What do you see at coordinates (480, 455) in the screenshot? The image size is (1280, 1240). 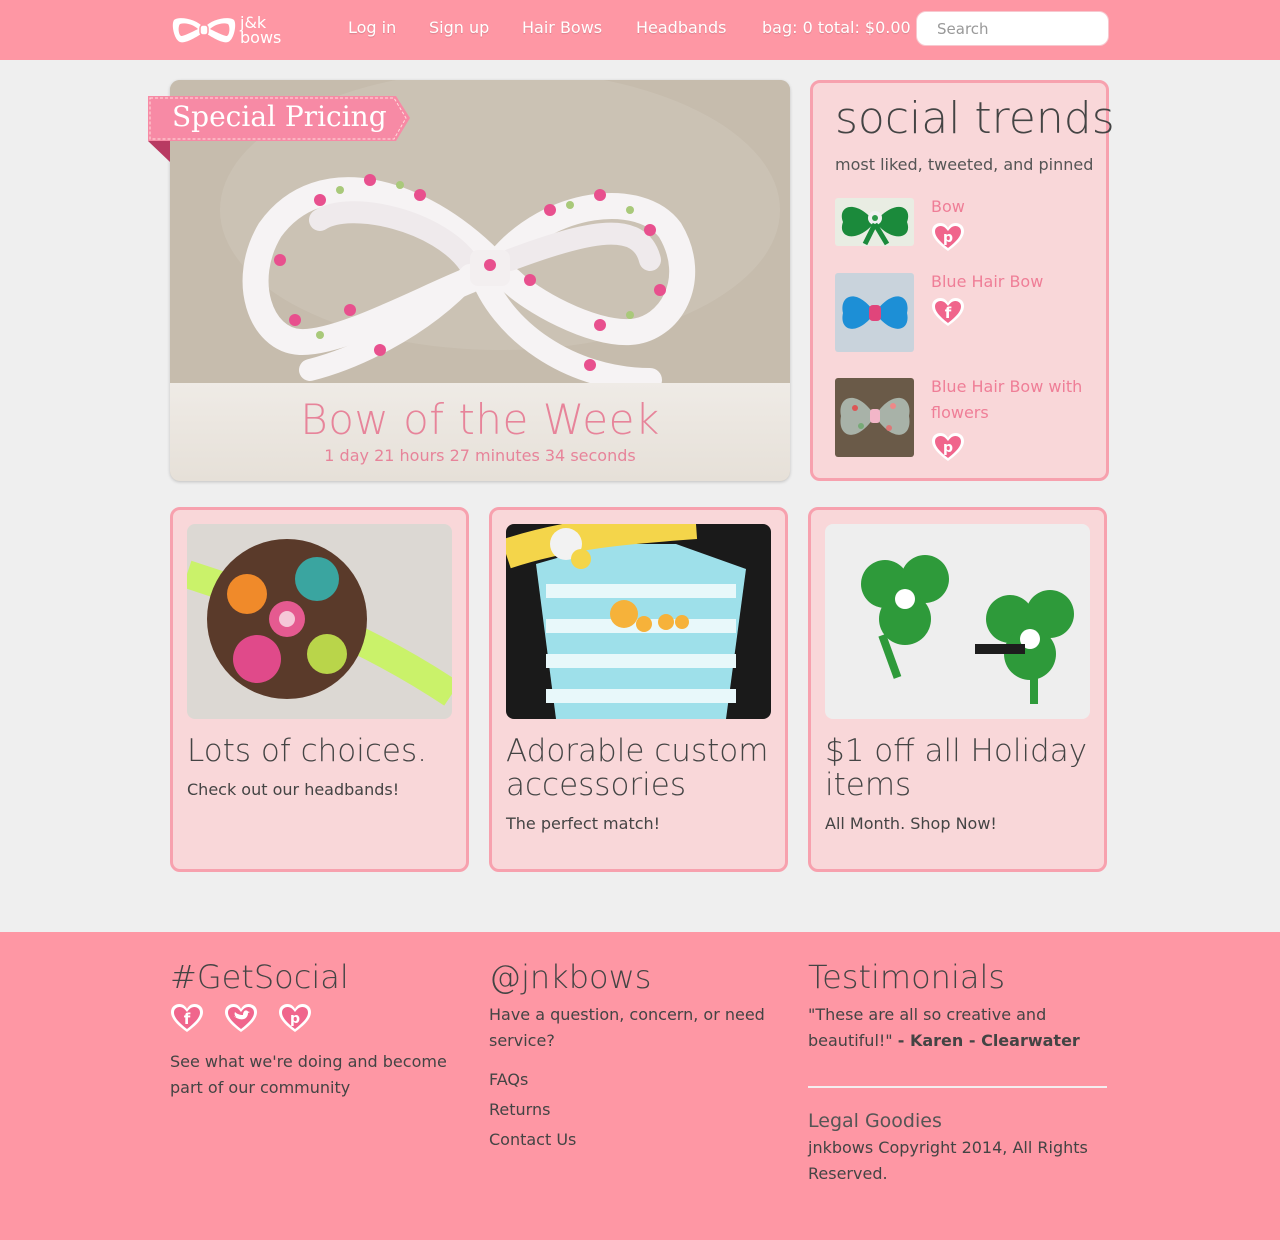 I see `countdown-timer: 1 day 21 hours 27 minutes 34 seconds` at bounding box center [480, 455].